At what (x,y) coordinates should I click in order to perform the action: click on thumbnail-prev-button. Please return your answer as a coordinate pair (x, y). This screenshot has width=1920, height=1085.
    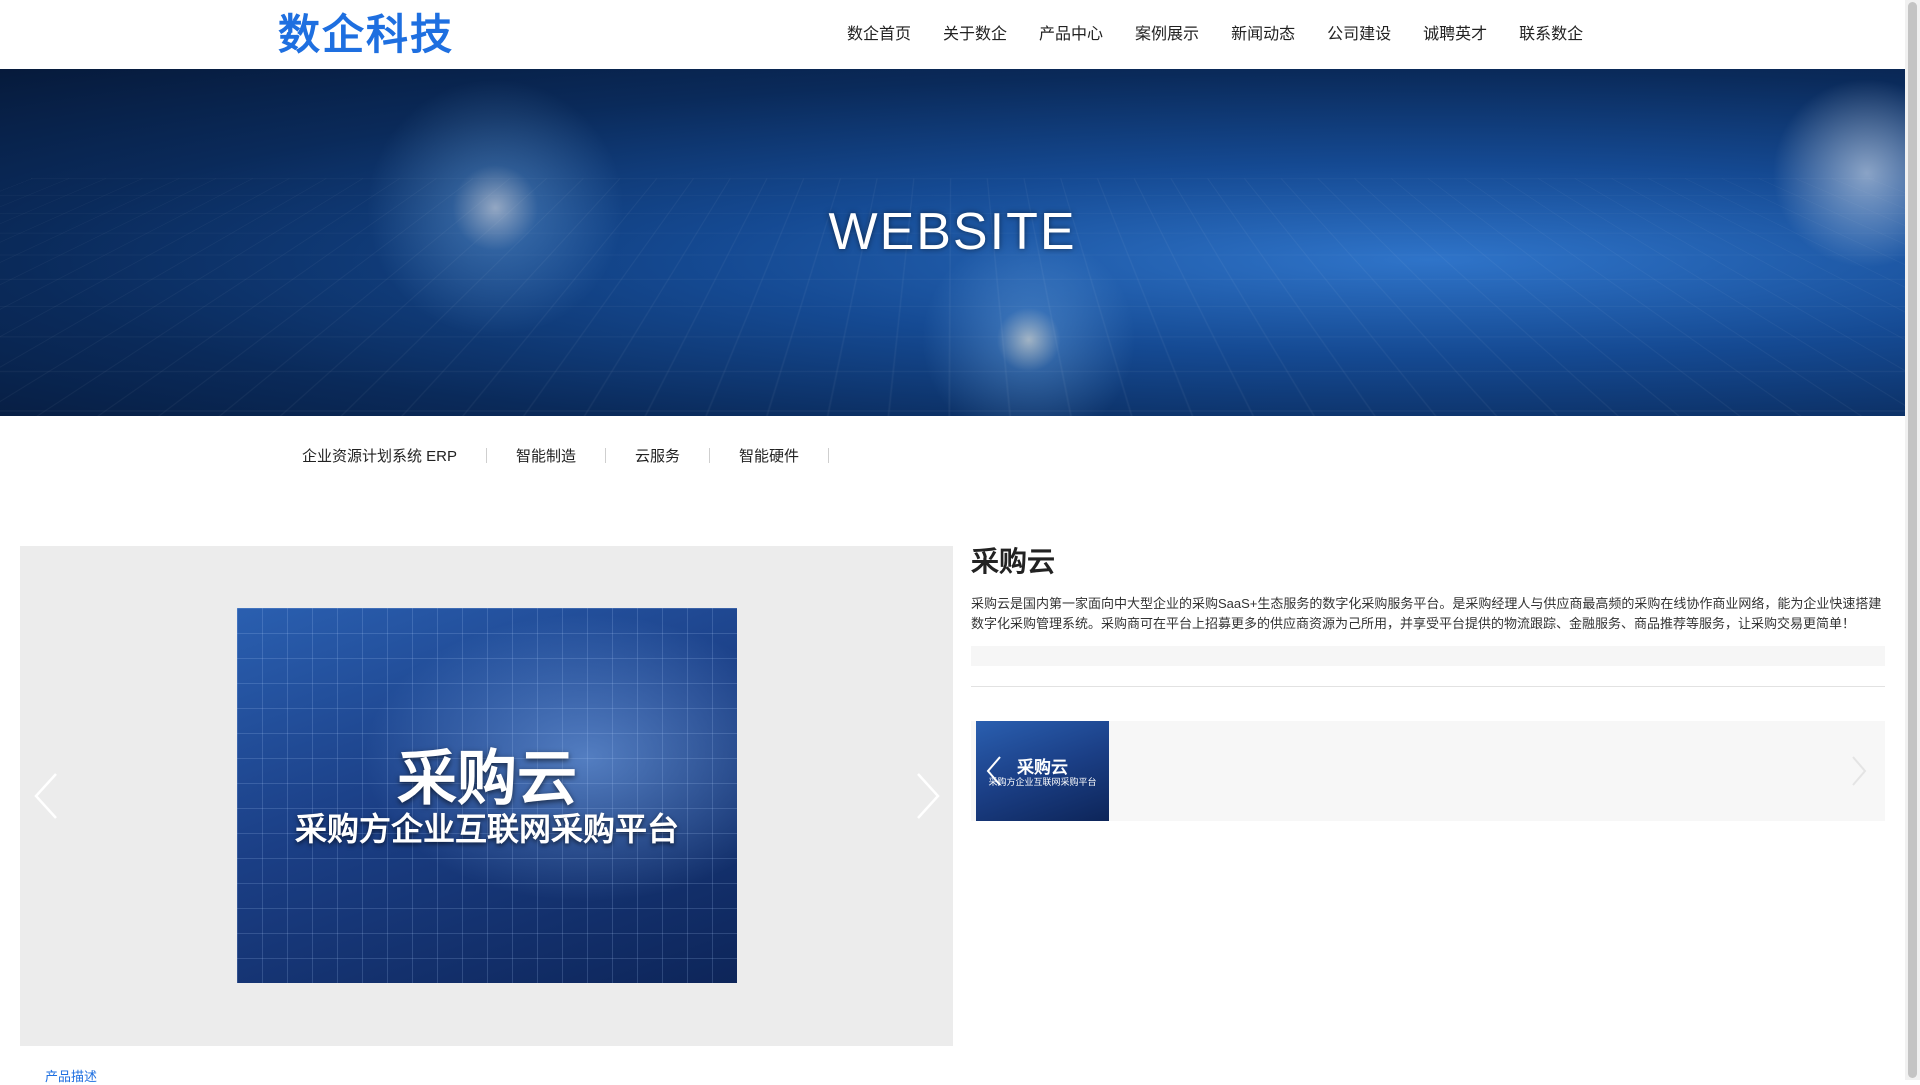
    Looking at the image, I should click on (994, 771).